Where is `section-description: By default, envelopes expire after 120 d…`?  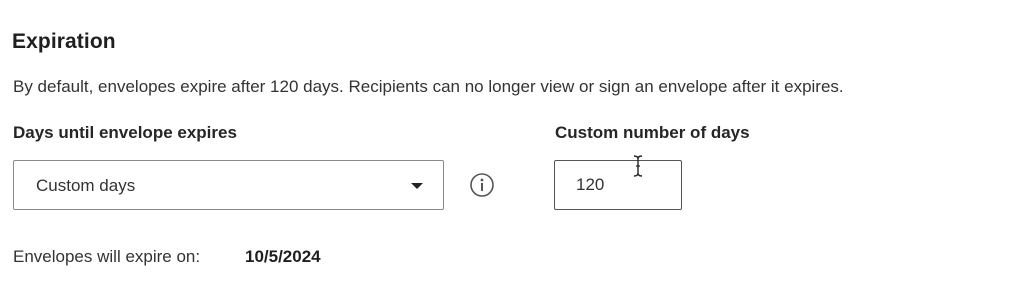
section-description: By default, envelopes expire after 120 d… is located at coordinates (428, 86).